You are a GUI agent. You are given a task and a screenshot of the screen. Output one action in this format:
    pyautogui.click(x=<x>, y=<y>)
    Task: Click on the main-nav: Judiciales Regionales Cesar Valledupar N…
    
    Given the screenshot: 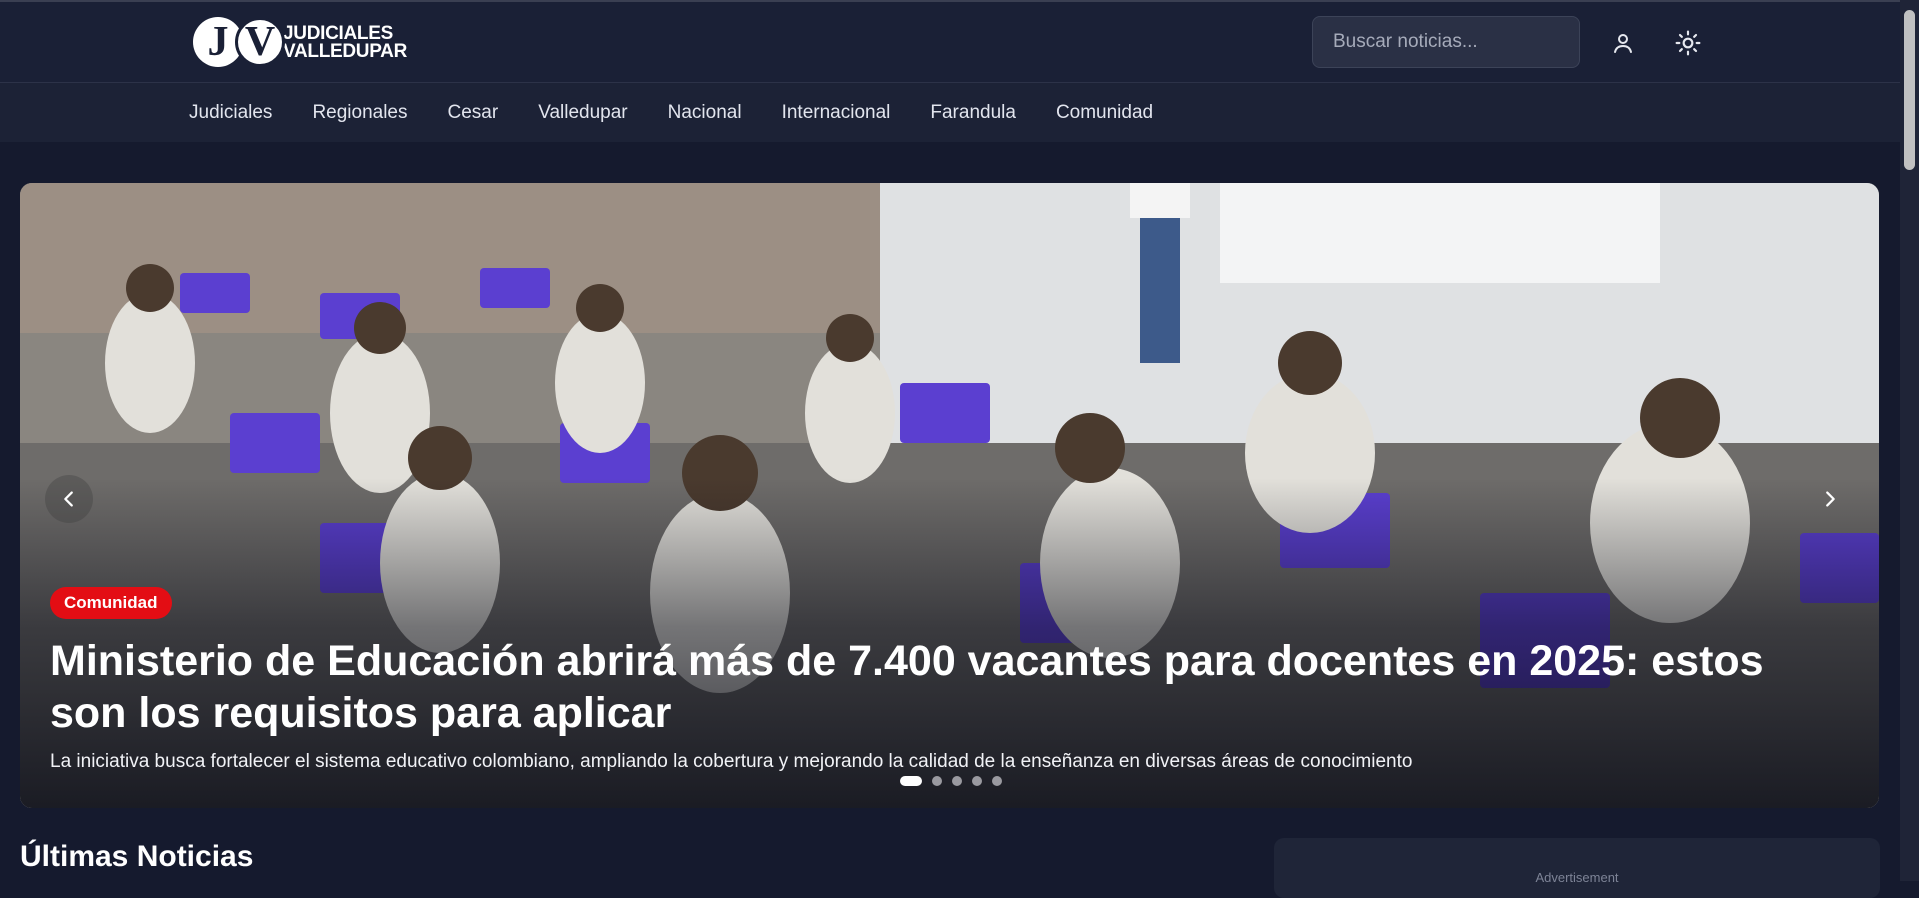 What is the action you would take?
    pyautogui.click(x=950, y=112)
    